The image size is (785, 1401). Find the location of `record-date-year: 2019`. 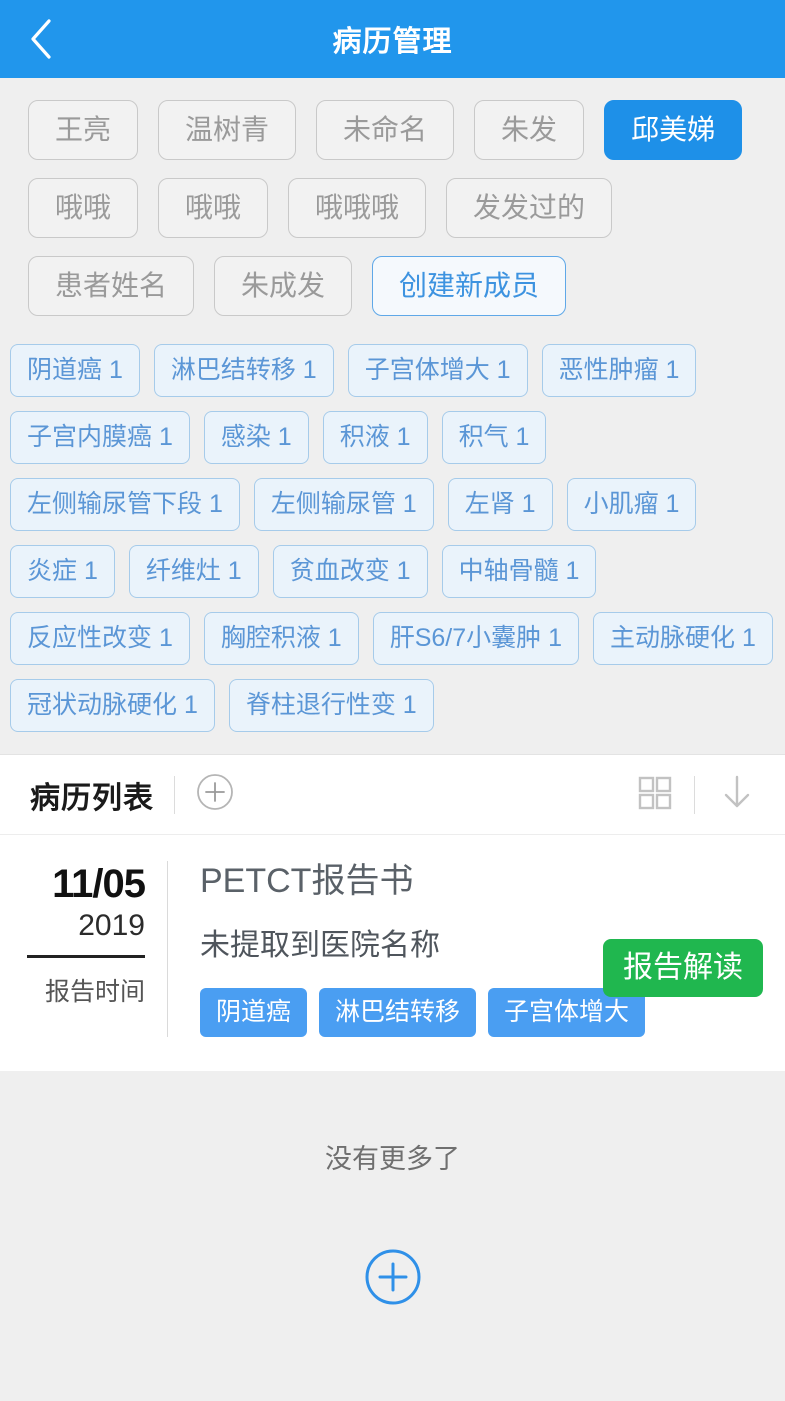

record-date-year: 2019 is located at coordinates (111, 925).